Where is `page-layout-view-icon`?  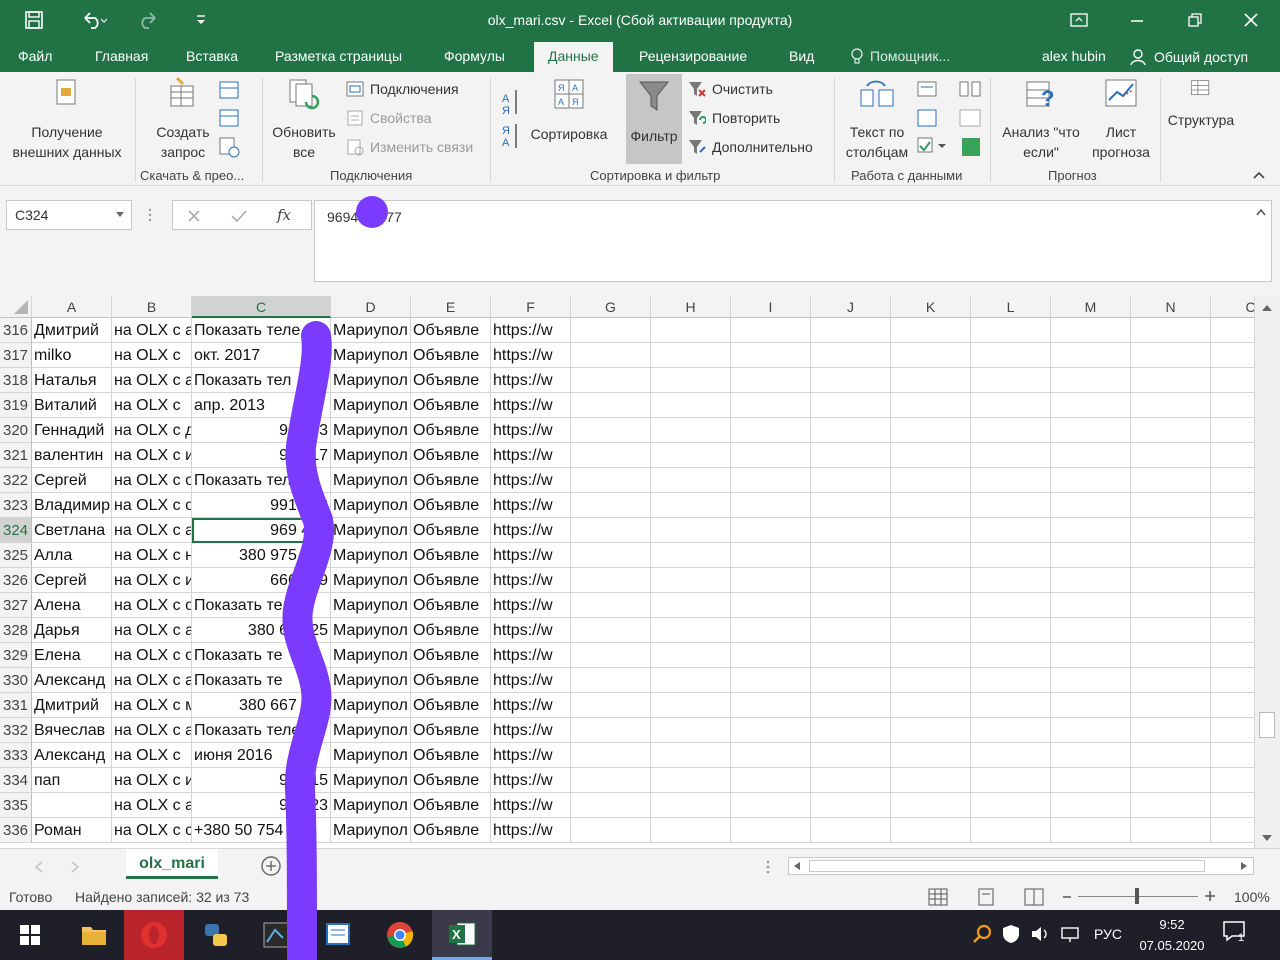
page-layout-view-icon is located at coordinates (986, 897).